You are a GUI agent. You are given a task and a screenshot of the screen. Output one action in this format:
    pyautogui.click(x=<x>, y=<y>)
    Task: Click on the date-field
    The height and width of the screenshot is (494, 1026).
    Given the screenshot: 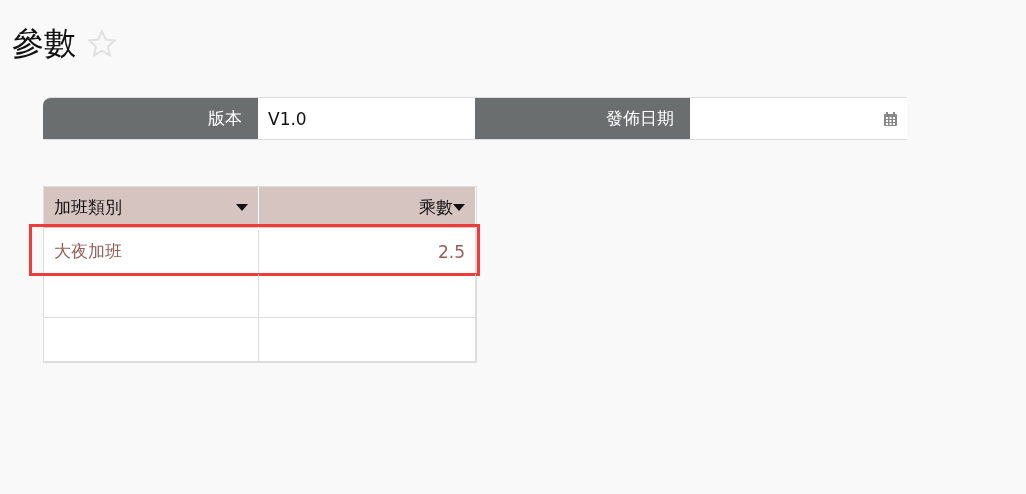 What is the action you would take?
    pyautogui.click(x=798, y=118)
    